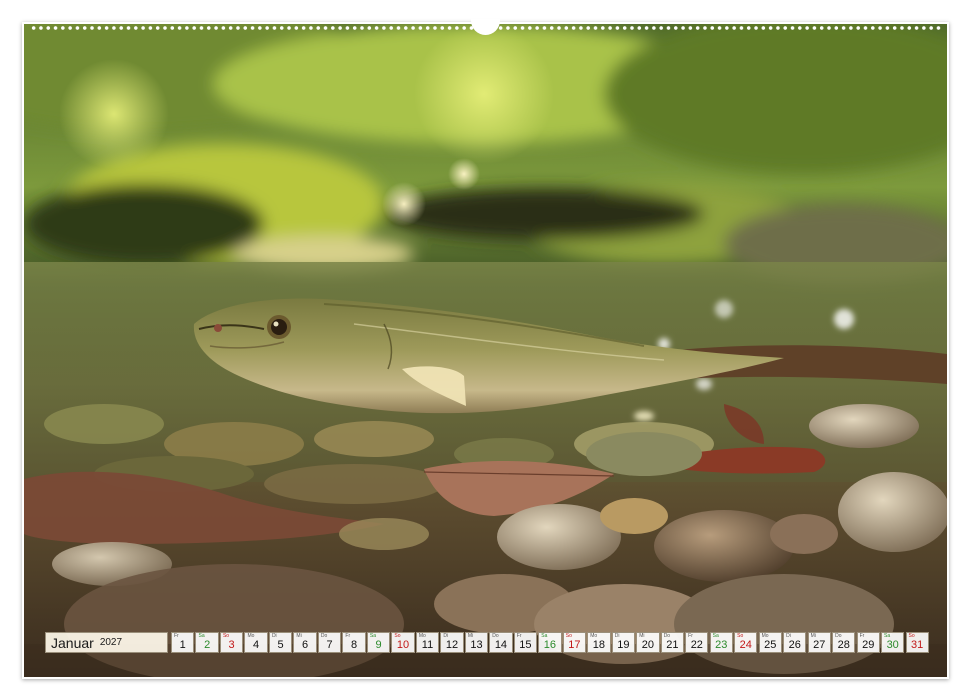  I want to click on day-number: 25, so click(770, 645).